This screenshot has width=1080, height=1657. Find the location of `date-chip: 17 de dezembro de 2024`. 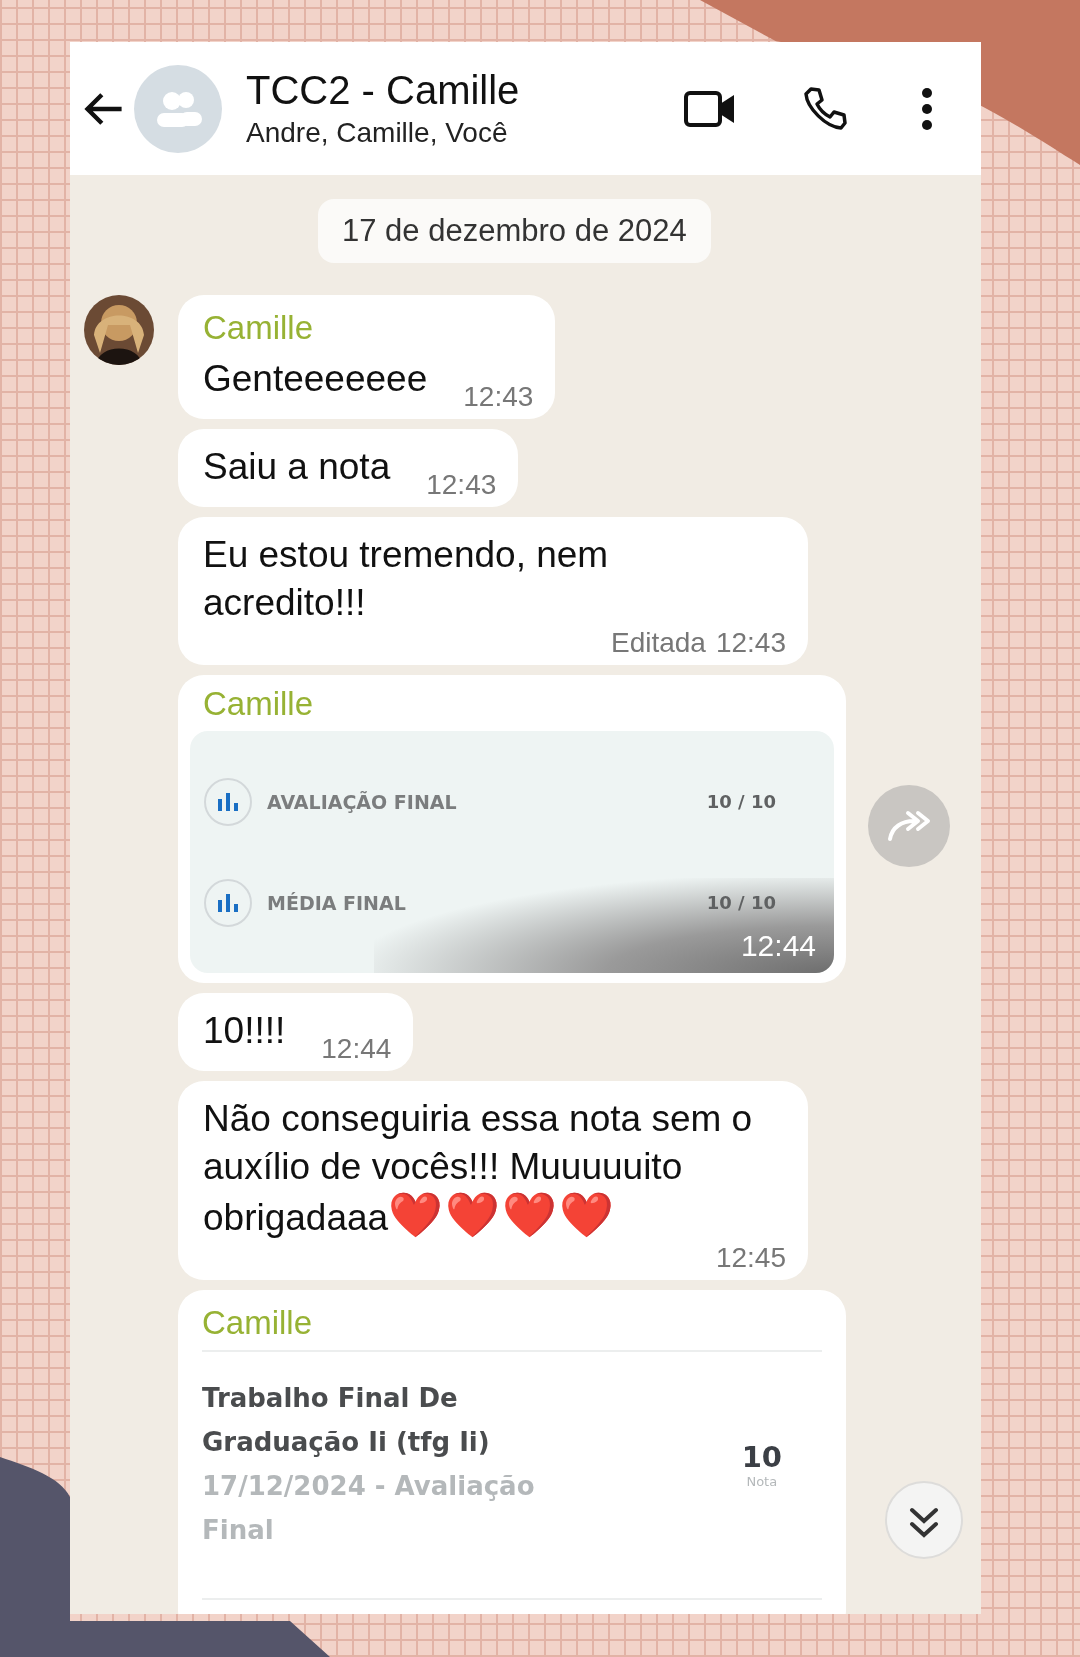

date-chip: 17 de dezembro de 2024 is located at coordinates (514, 231).